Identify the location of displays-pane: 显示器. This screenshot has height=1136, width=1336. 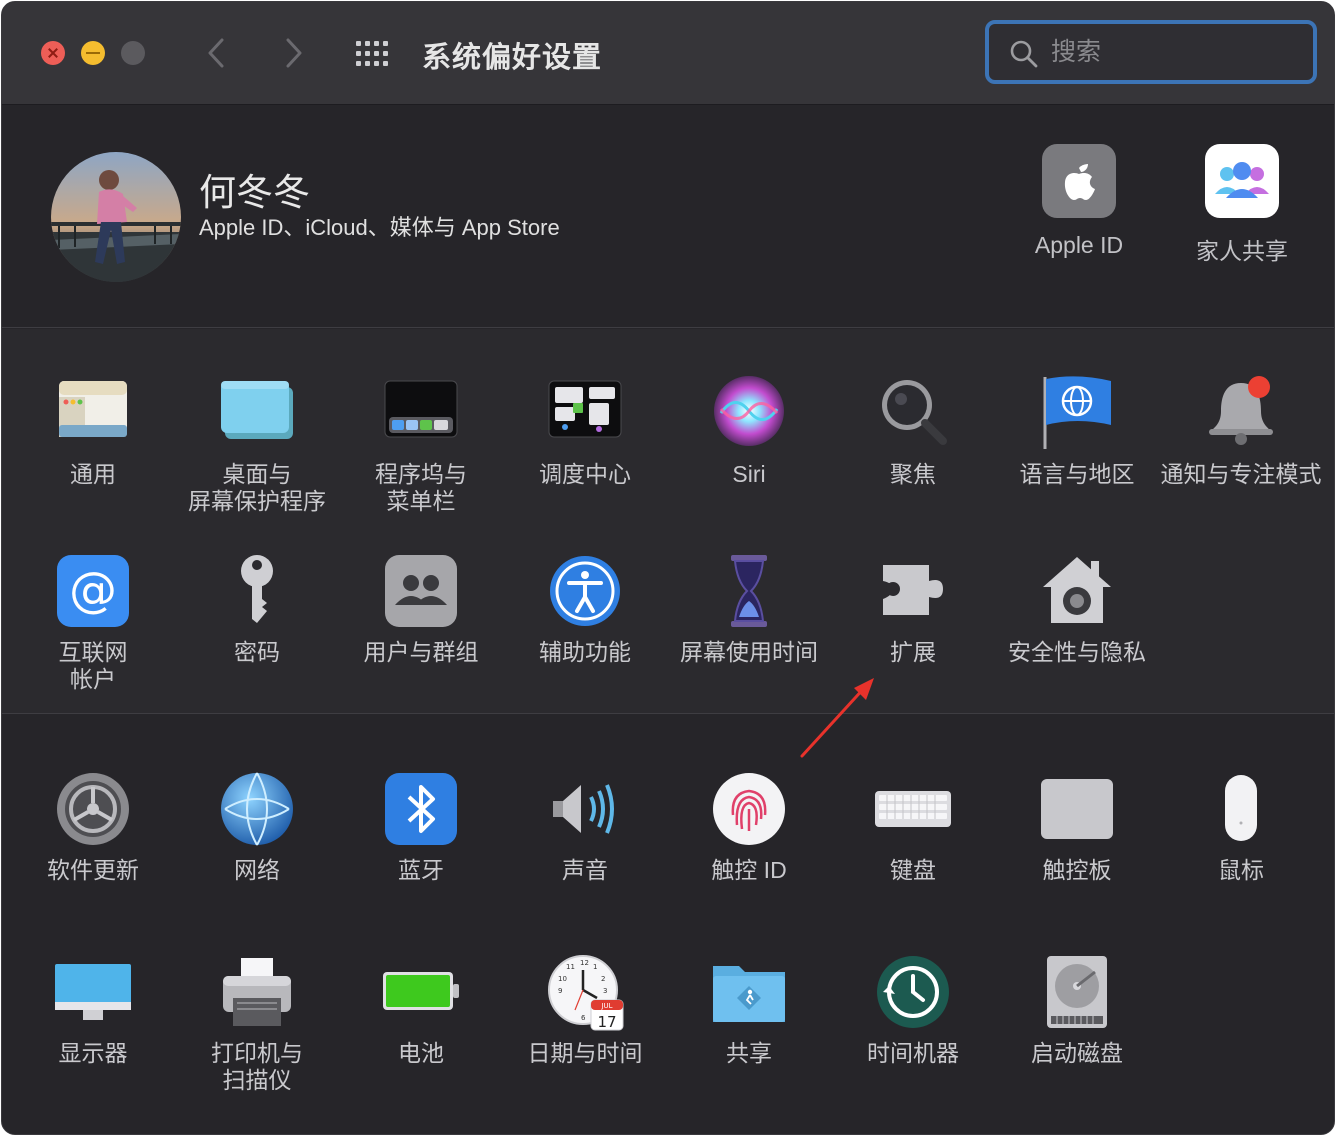
(93, 1009).